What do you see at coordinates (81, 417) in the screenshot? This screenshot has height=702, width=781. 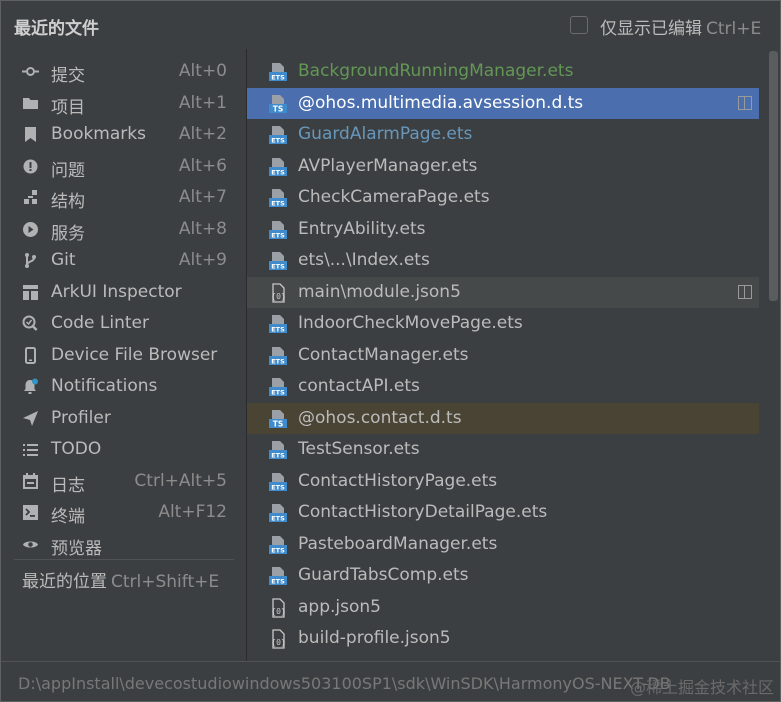 I see `tool-window-label: Profiler` at bounding box center [81, 417].